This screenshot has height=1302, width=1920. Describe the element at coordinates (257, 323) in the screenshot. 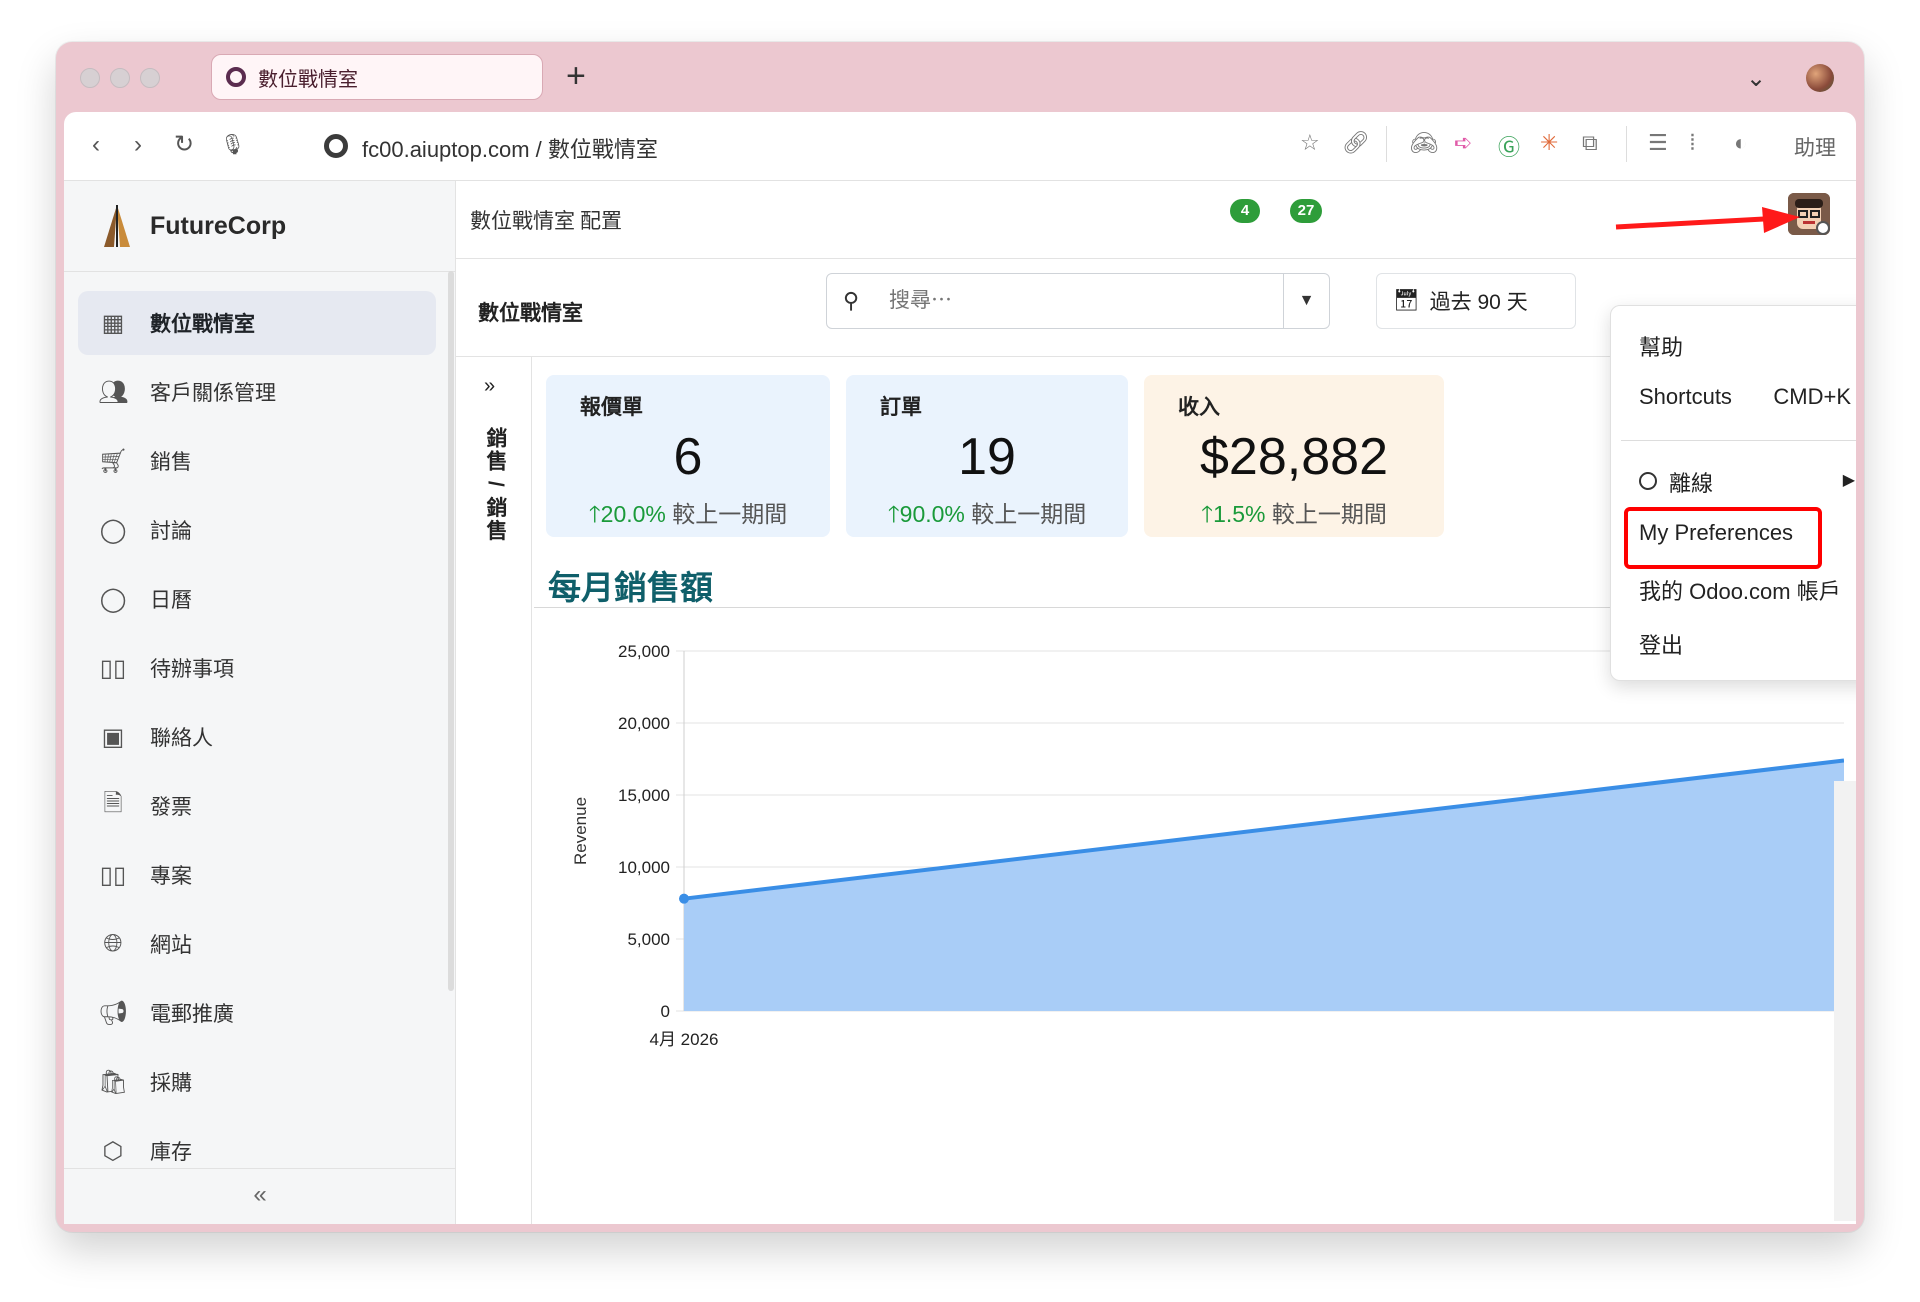

I see `sidebar-item-dashboard: ▦ 數位戰情室` at that location.